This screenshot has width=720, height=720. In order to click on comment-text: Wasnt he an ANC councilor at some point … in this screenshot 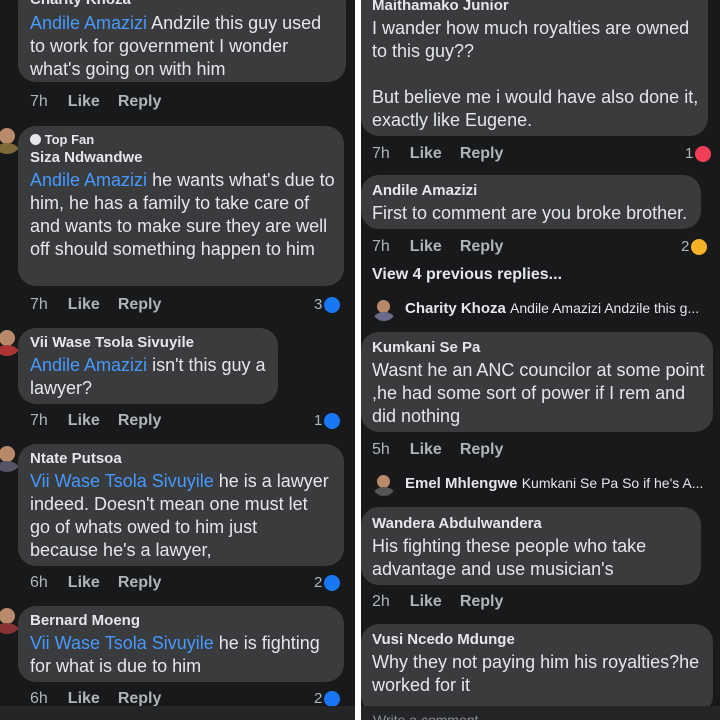, I will do `click(538, 393)`.